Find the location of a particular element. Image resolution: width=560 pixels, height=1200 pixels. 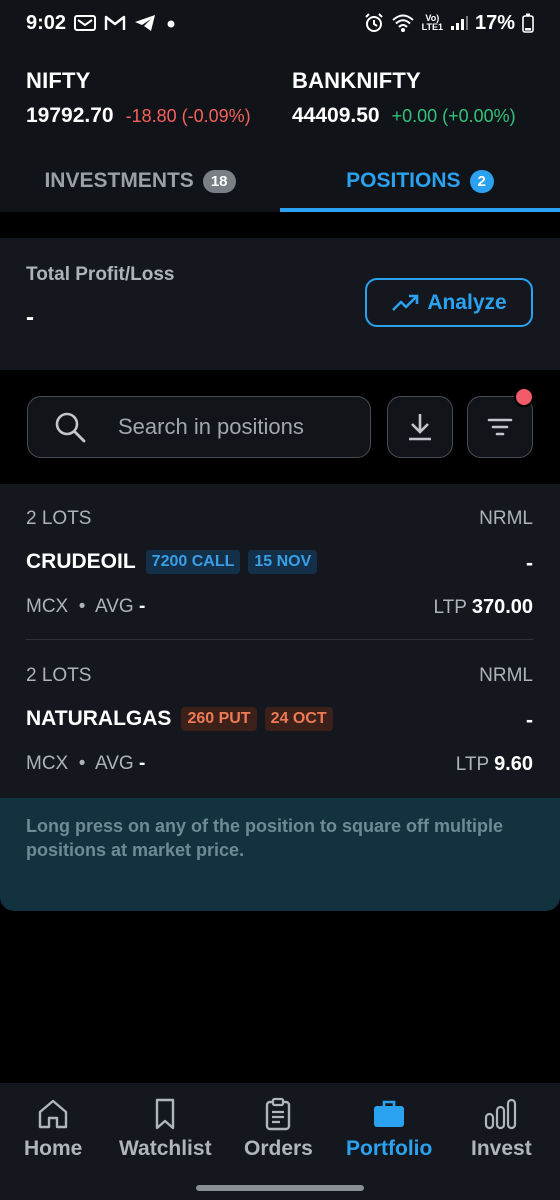

bars-icon is located at coordinates (501, 1114).